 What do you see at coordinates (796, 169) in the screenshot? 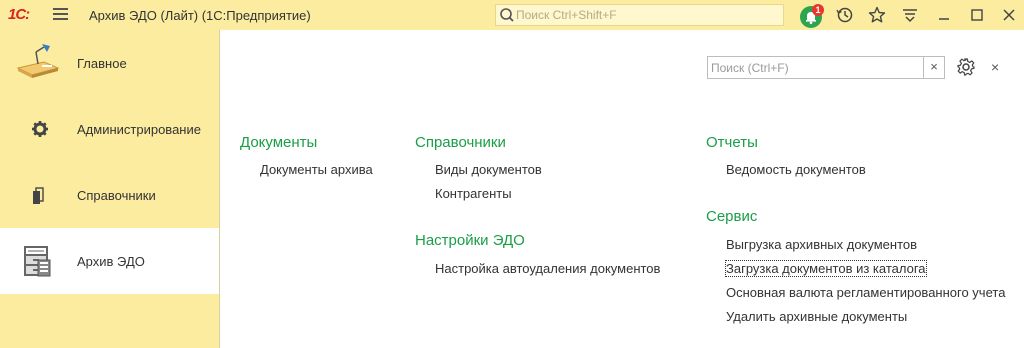
I see `link-documents-statement: Ведомость документов` at bounding box center [796, 169].